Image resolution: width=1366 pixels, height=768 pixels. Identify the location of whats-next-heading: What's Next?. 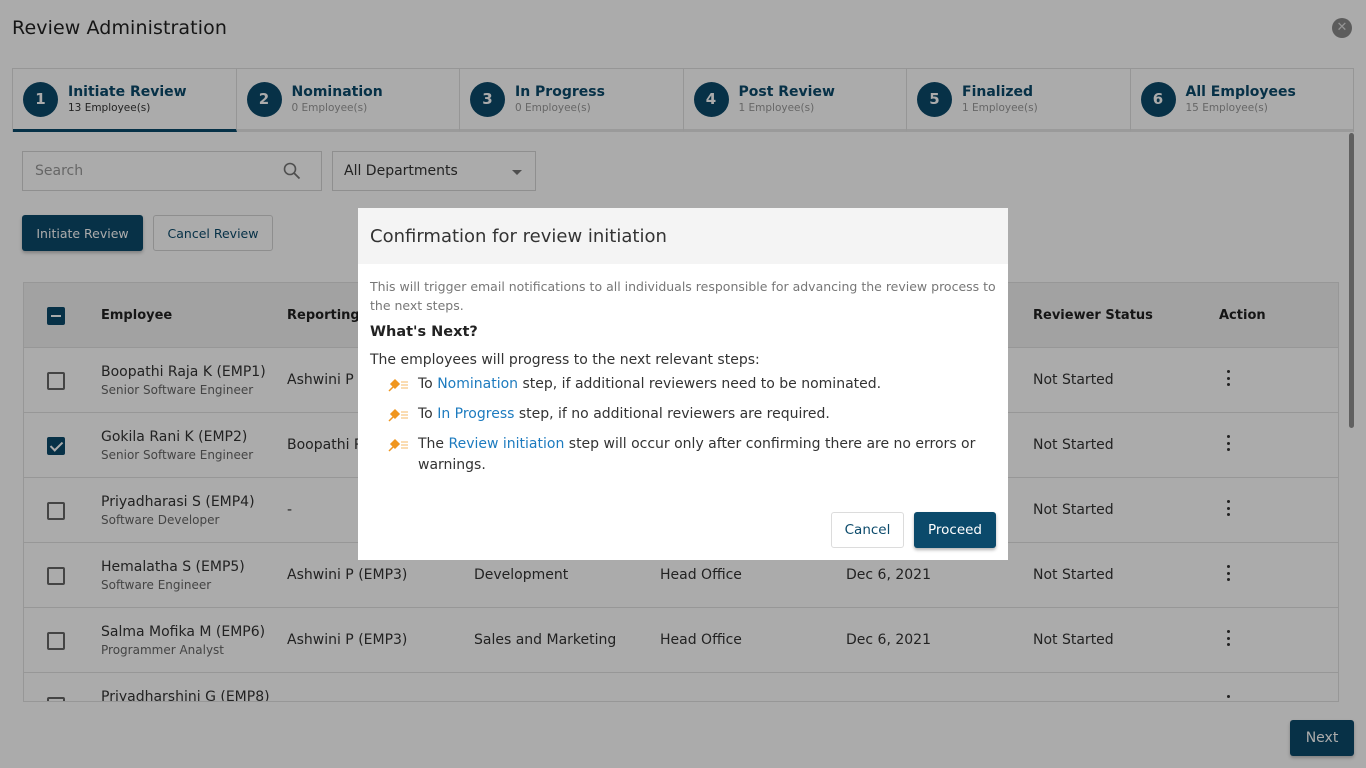
(424, 332).